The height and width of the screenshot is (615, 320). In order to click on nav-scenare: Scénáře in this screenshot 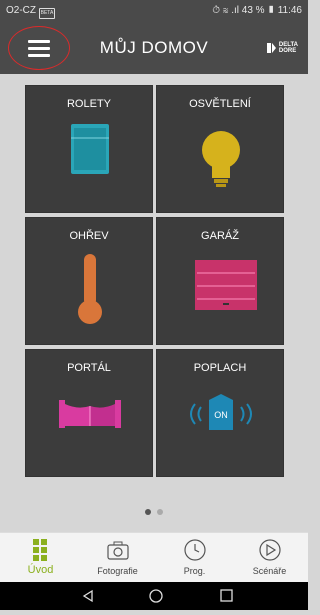, I will do `click(269, 558)`.